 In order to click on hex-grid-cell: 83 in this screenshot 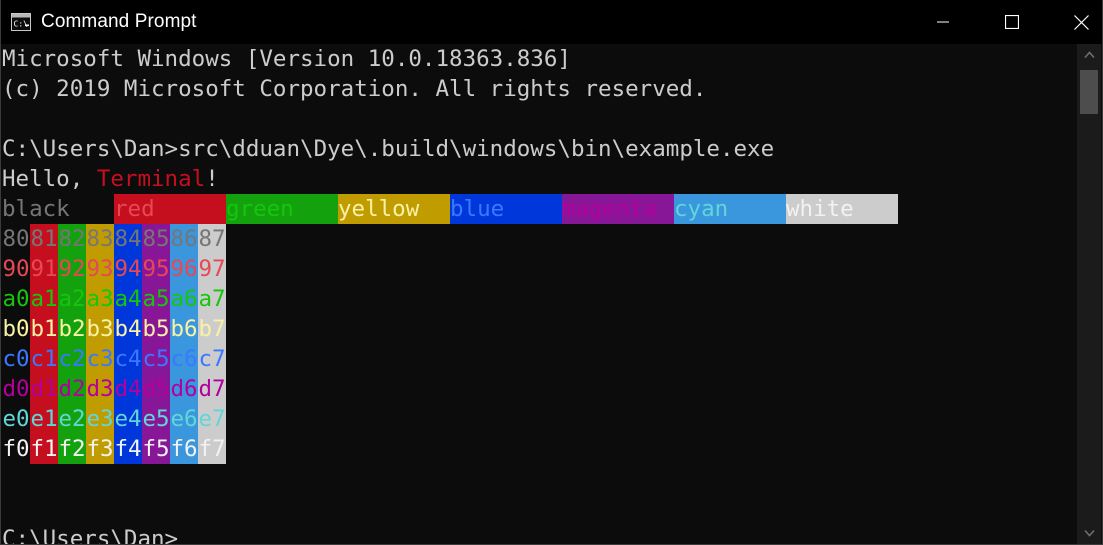, I will do `click(100, 239)`.